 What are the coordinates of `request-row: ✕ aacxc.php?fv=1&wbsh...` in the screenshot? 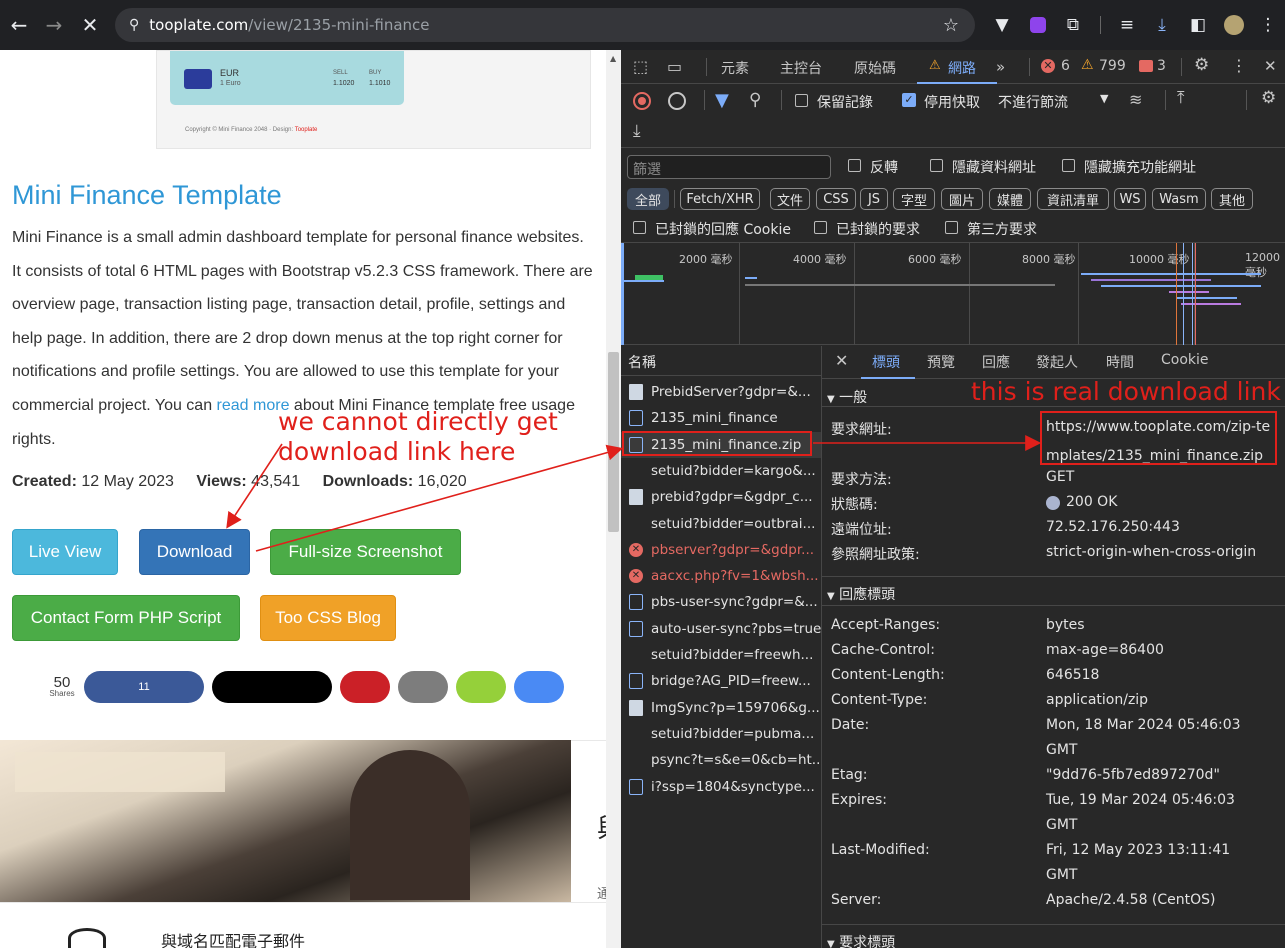 It's located at (721, 576).